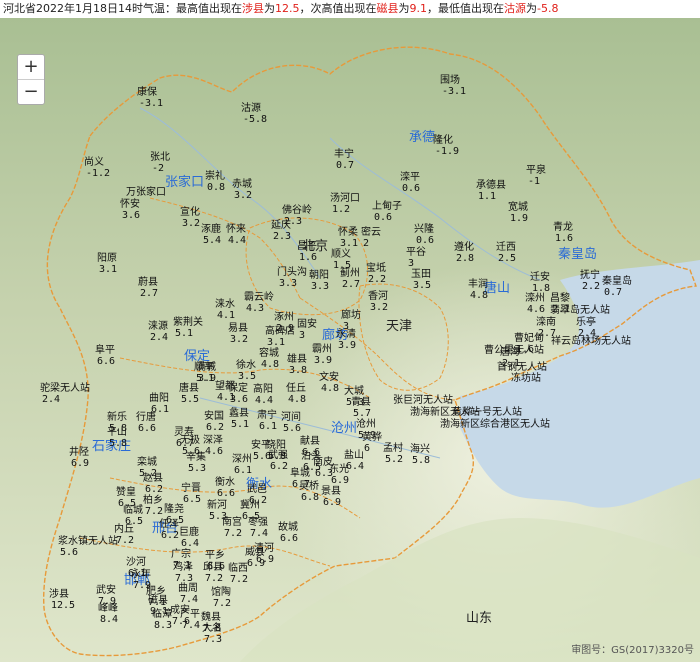  Describe the element at coordinates (506, 247) in the screenshot. I see `station-name: 迁西` at that location.